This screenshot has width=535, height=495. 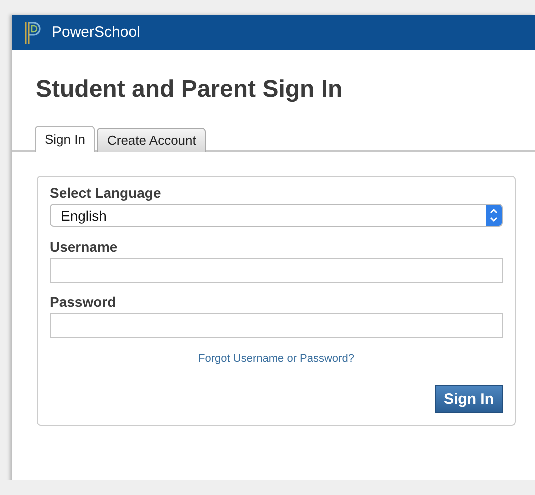 I want to click on username-field, so click(x=276, y=270).